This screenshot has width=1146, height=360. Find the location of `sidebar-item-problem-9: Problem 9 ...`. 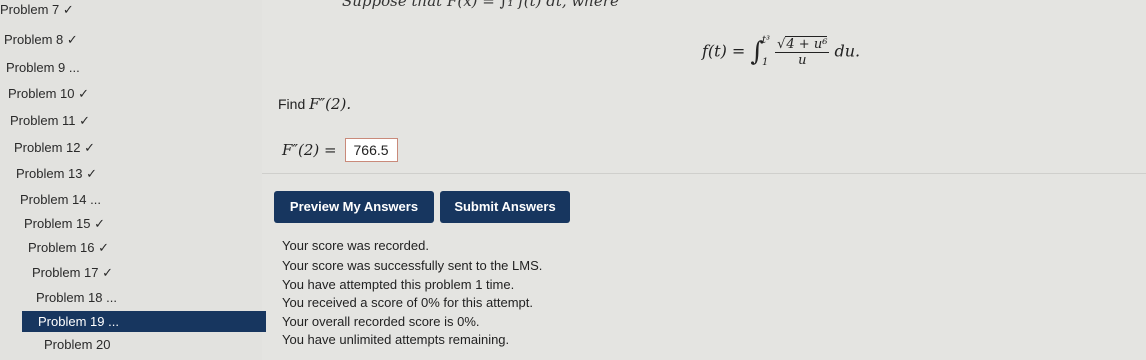

sidebar-item-problem-9: Problem 9 ... is located at coordinates (43, 67).